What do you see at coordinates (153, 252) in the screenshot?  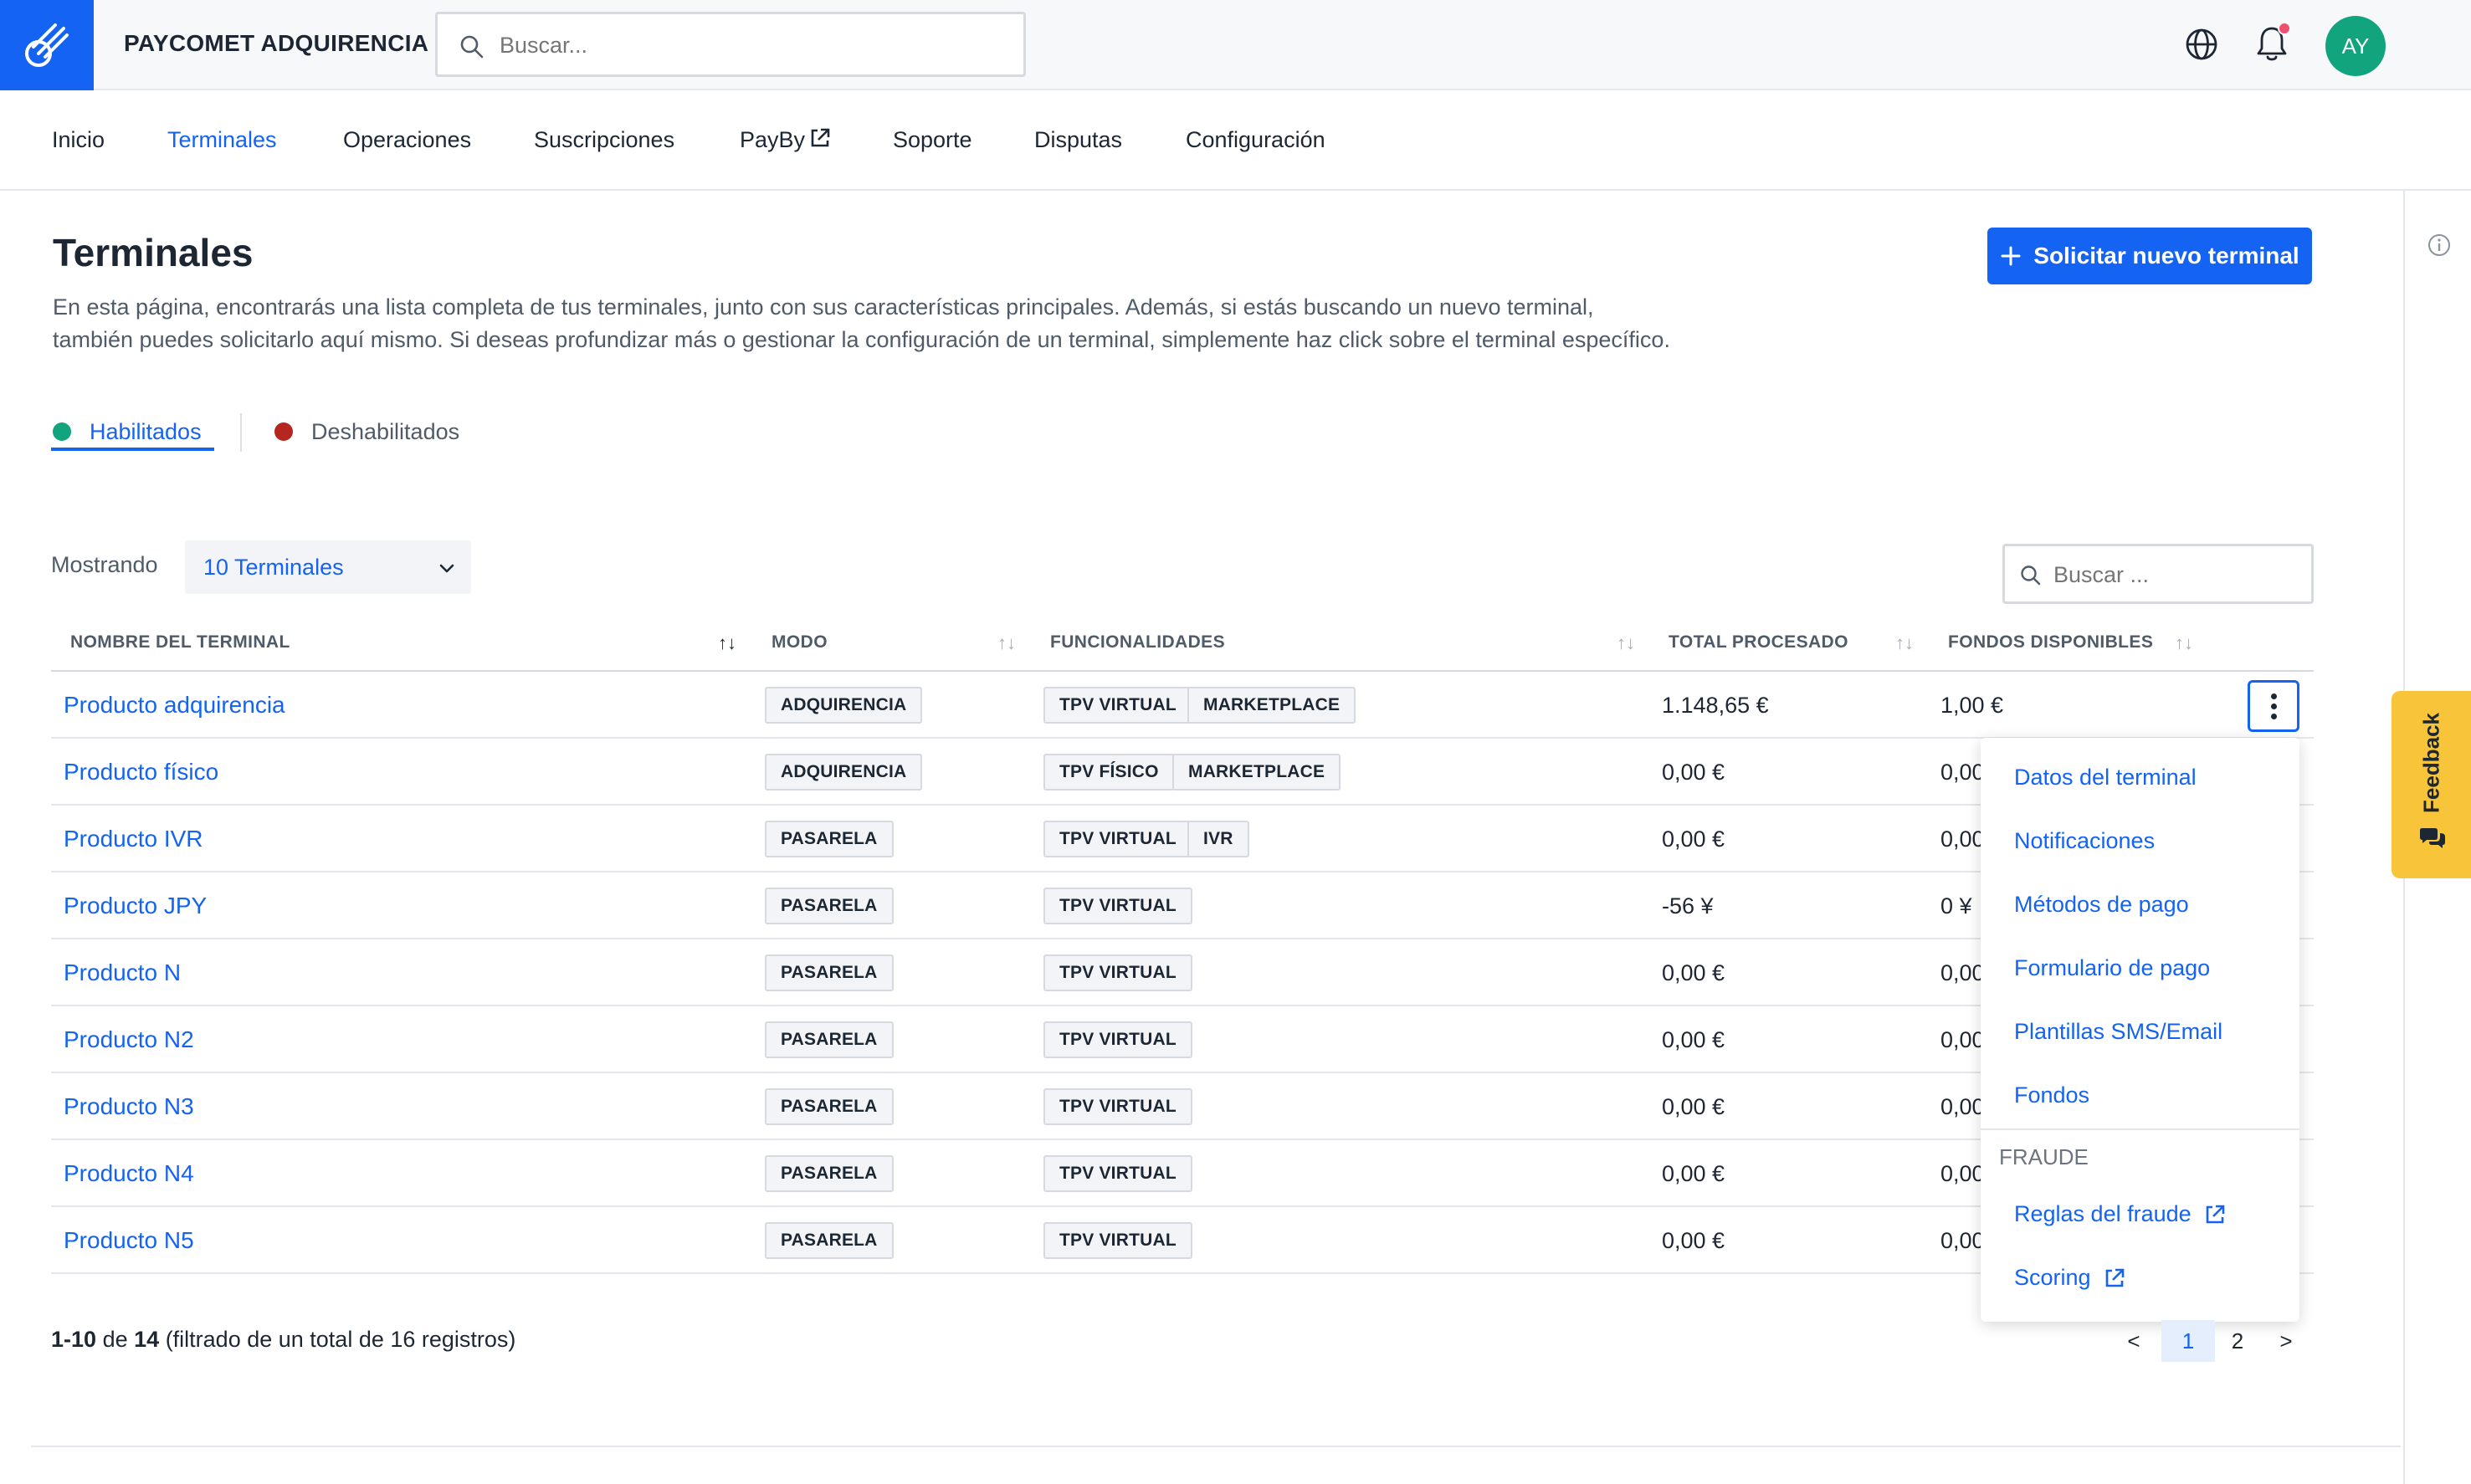 I see `page-title: Terminales` at bounding box center [153, 252].